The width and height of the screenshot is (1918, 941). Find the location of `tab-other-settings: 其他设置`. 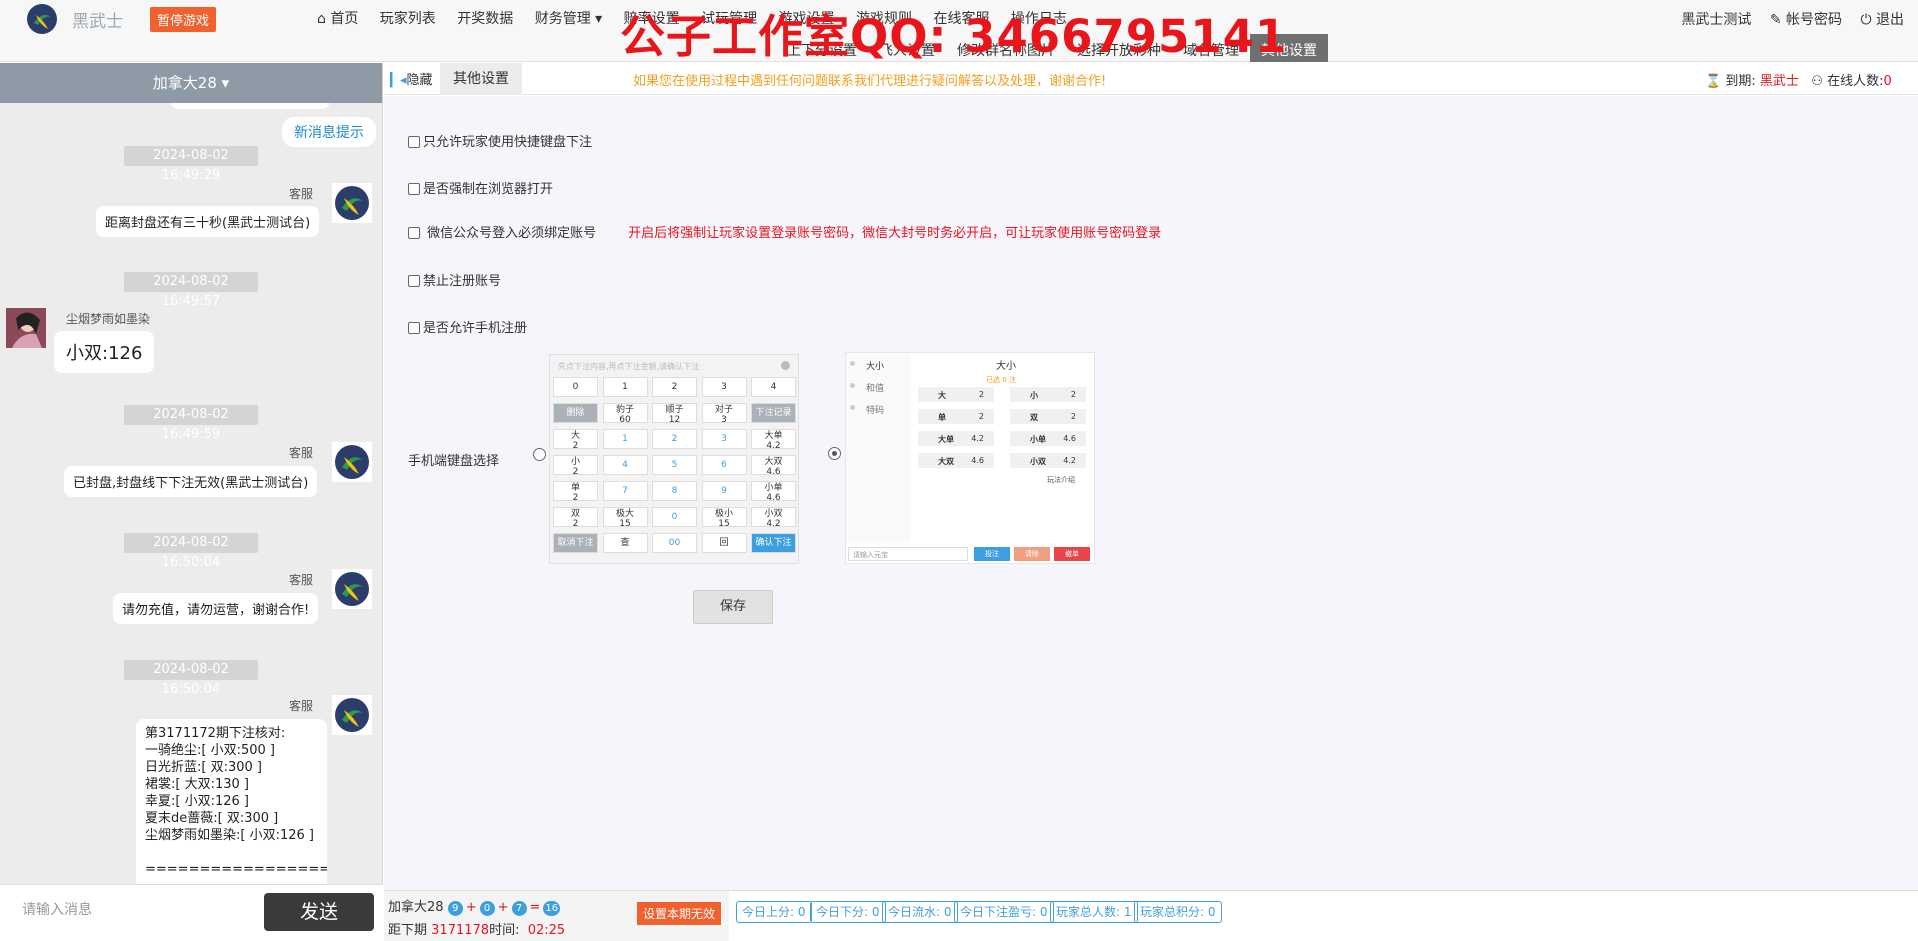

tab-other-settings: 其他设置 is located at coordinates (1289, 48).